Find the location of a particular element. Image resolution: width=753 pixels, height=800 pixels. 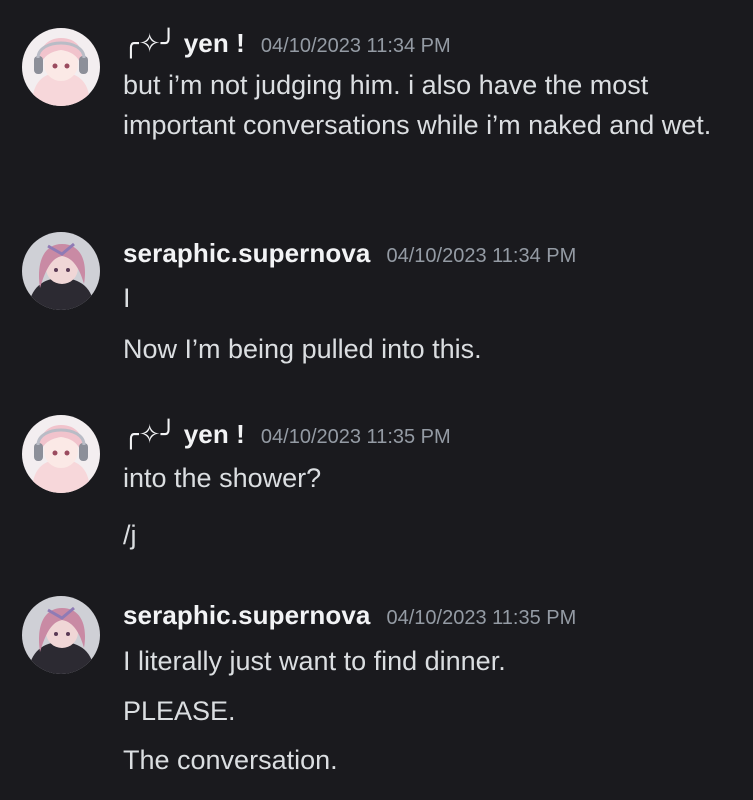

message-text: I is located at coordinates (127, 298).